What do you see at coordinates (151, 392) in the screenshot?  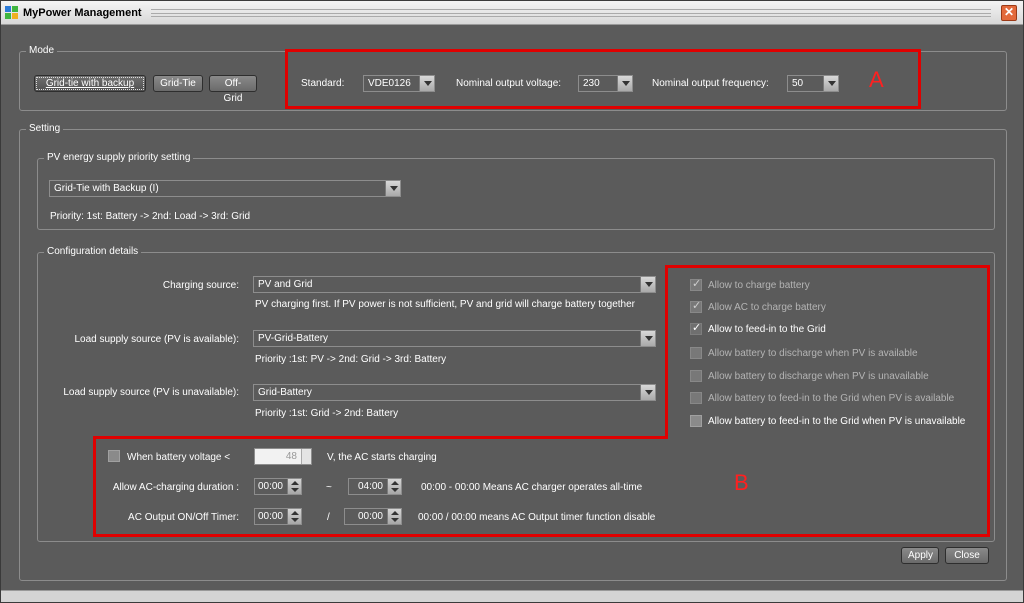 I see `load-pv-unavailable-label: Load supply source (PV is unavailable):` at bounding box center [151, 392].